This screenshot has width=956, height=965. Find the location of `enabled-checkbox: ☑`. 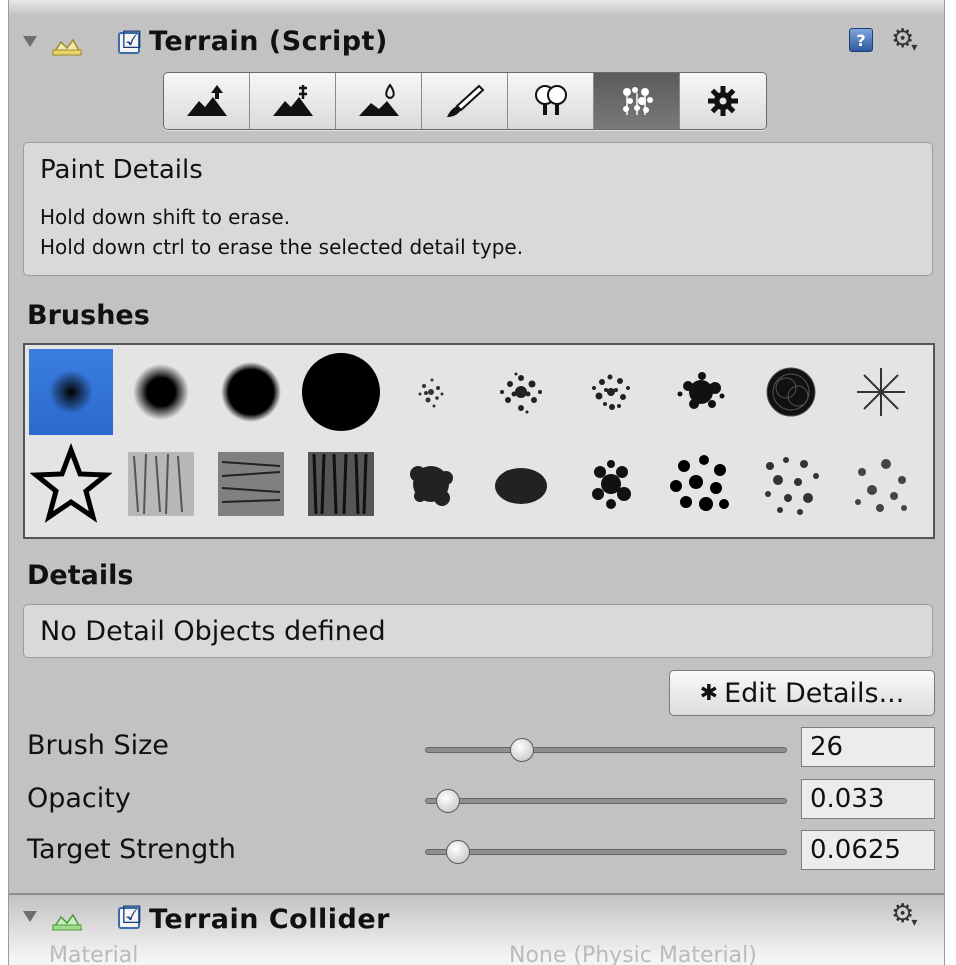

enabled-checkbox: ☑ is located at coordinates (130, 41).